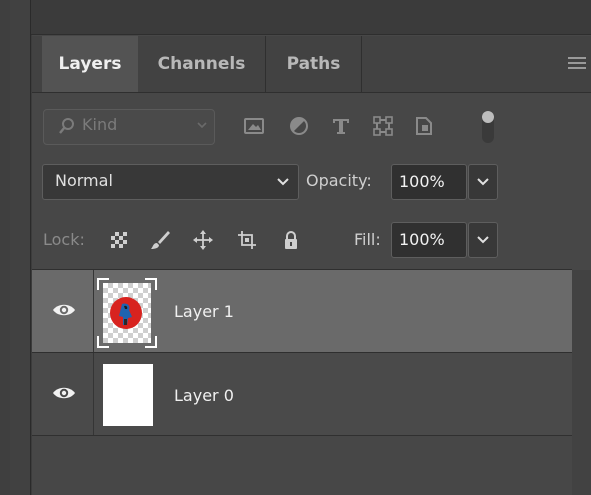  What do you see at coordinates (299, 126) in the screenshot?
I see `adjustment-filter-icon` at bounding box center [299, 126].